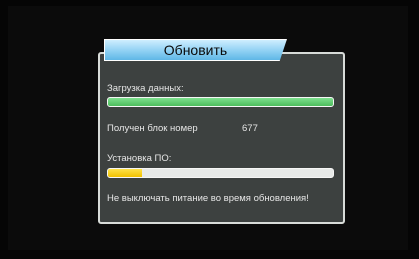  What do you see at coordinates (220, 173) in the screenshot?
I see `install-progress-bar` at bounding box center [220, 173].